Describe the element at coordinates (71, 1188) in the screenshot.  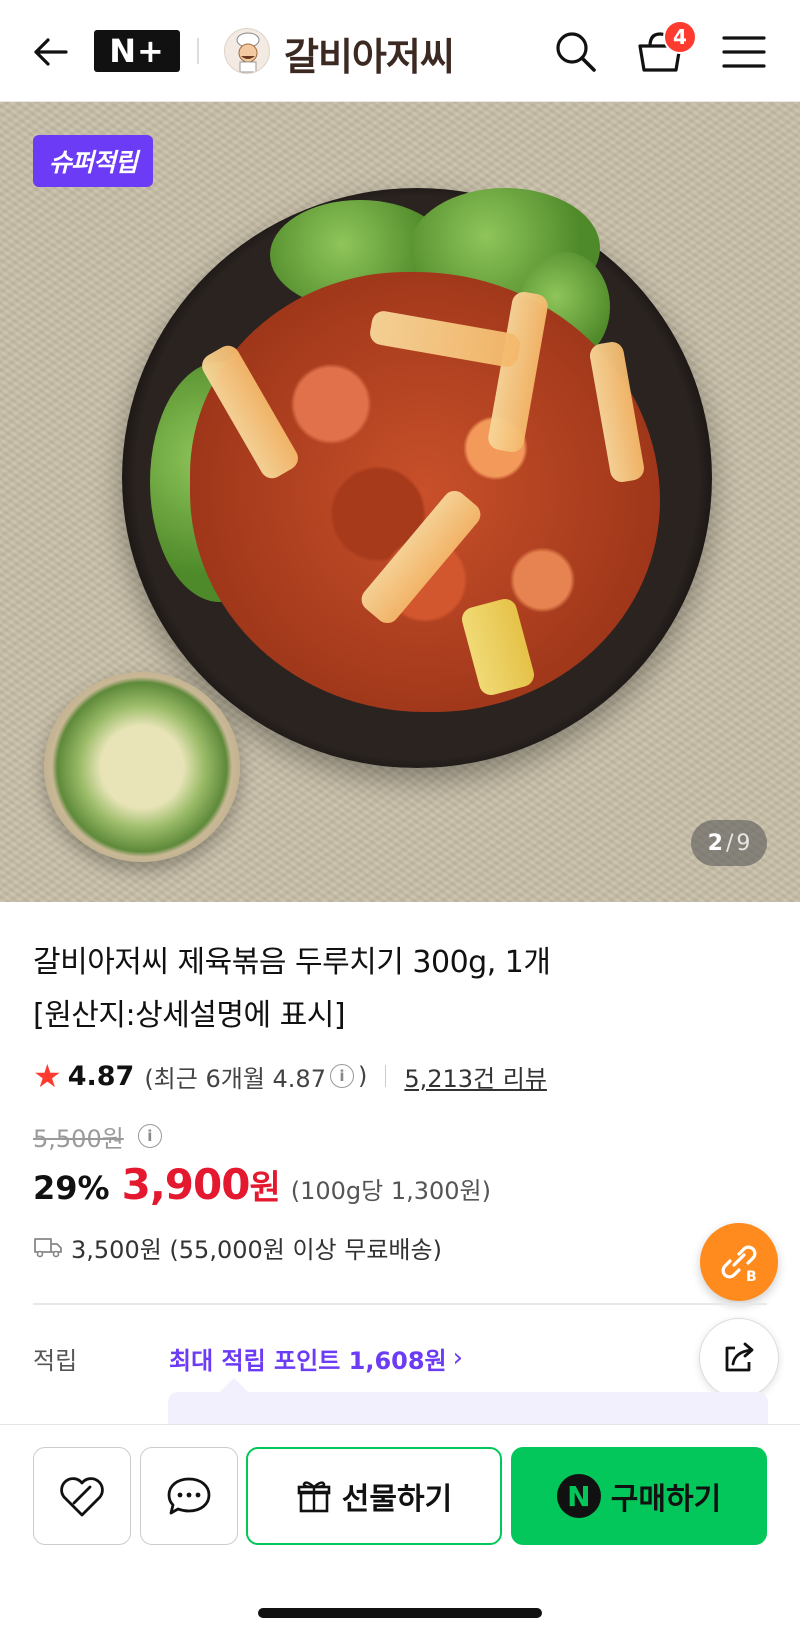
I see `discount-rate: 29%` at that location.